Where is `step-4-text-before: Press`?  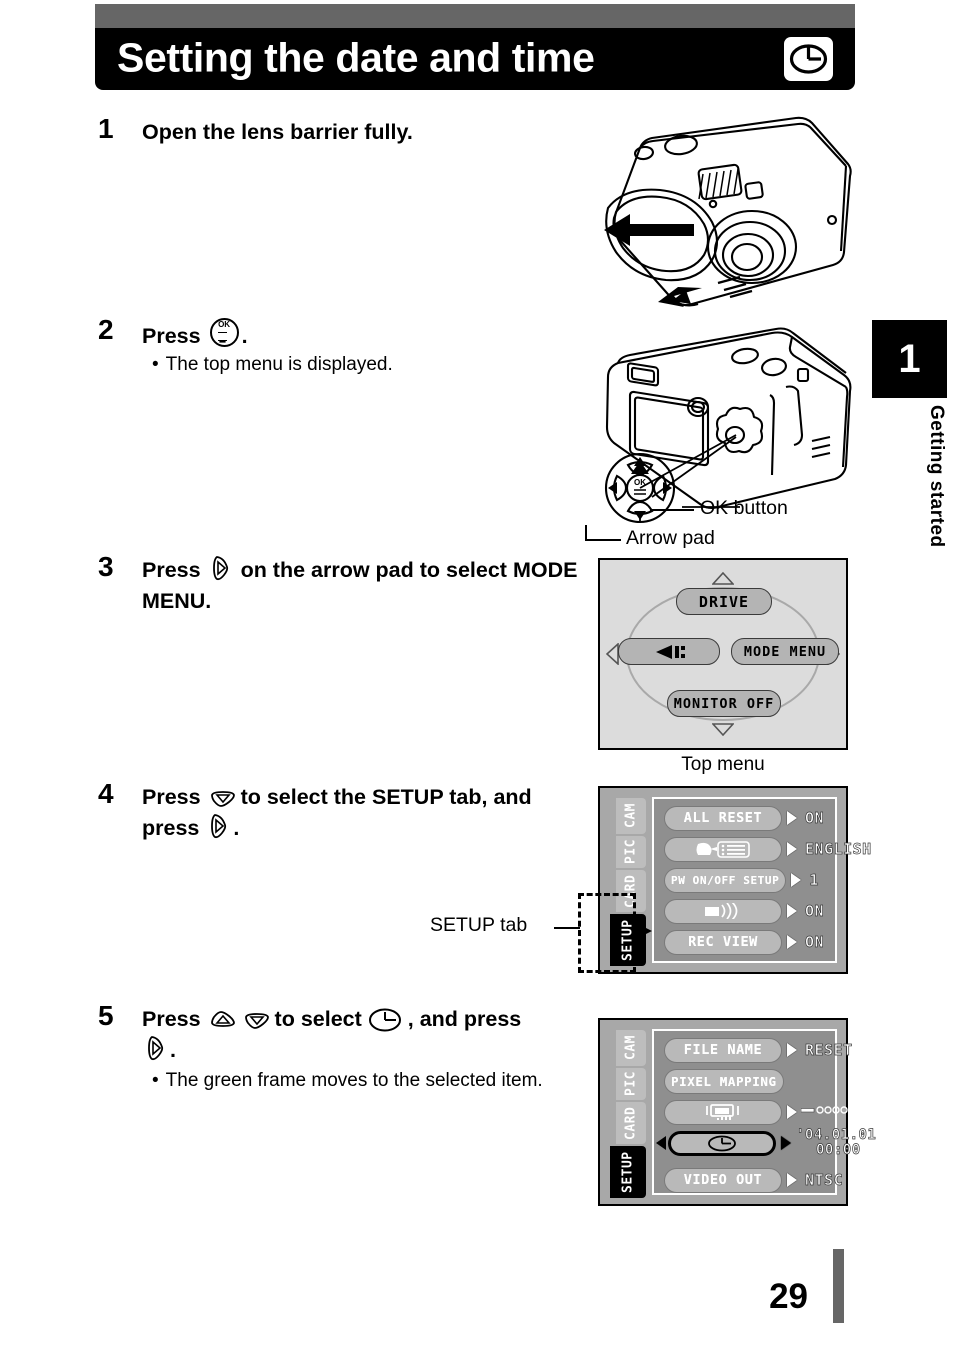
step-4-text-before: Press is located at coordinates (171, 797).